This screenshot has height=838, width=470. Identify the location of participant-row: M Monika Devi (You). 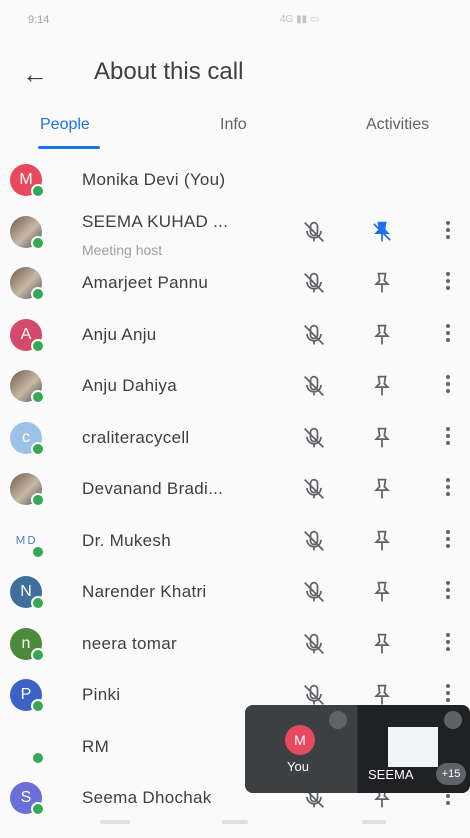
(235, 180).